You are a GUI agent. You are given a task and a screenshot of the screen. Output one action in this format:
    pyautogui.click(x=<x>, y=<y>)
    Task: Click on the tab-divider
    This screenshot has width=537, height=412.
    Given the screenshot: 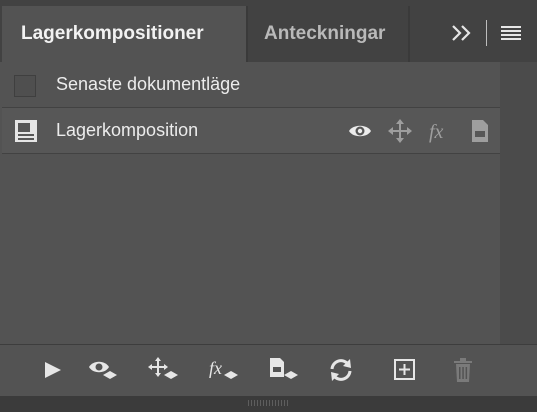 What is the action you would take?
    pyautogui.click(x=409, y=34)
    